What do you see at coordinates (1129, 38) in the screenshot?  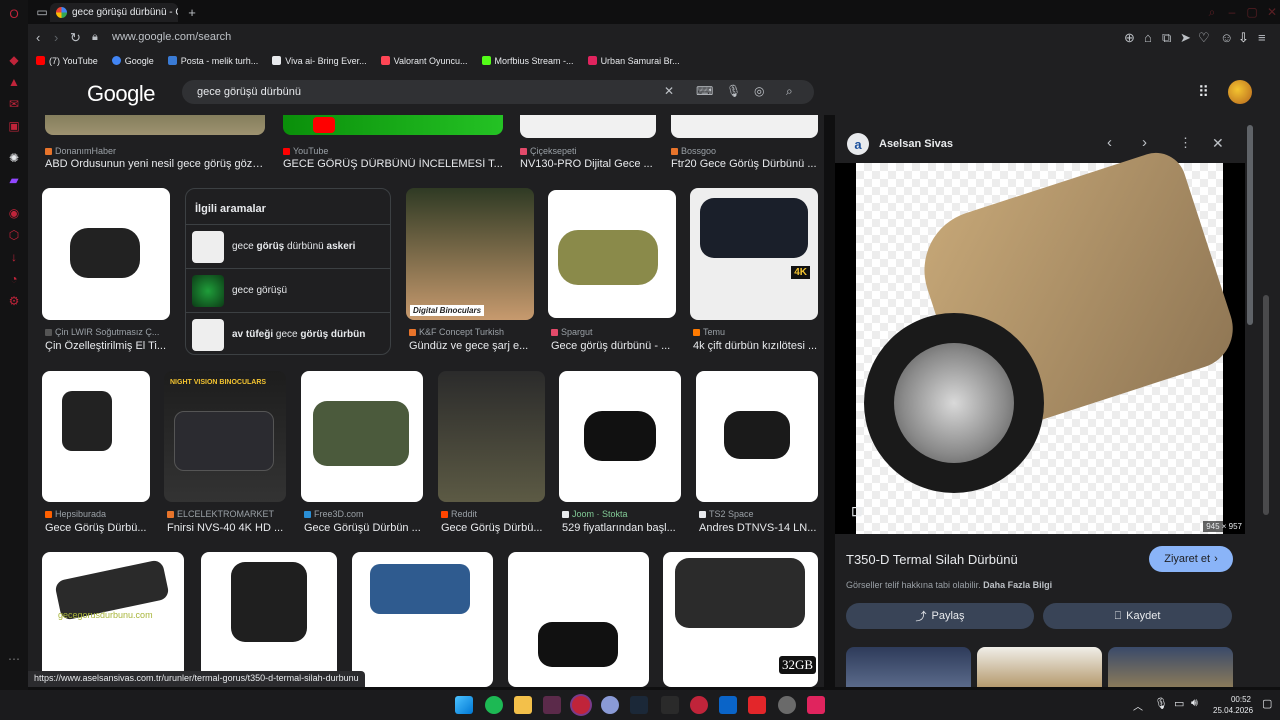 I see `zoom-icon: ⊕` at bounding box center [1129, 38].